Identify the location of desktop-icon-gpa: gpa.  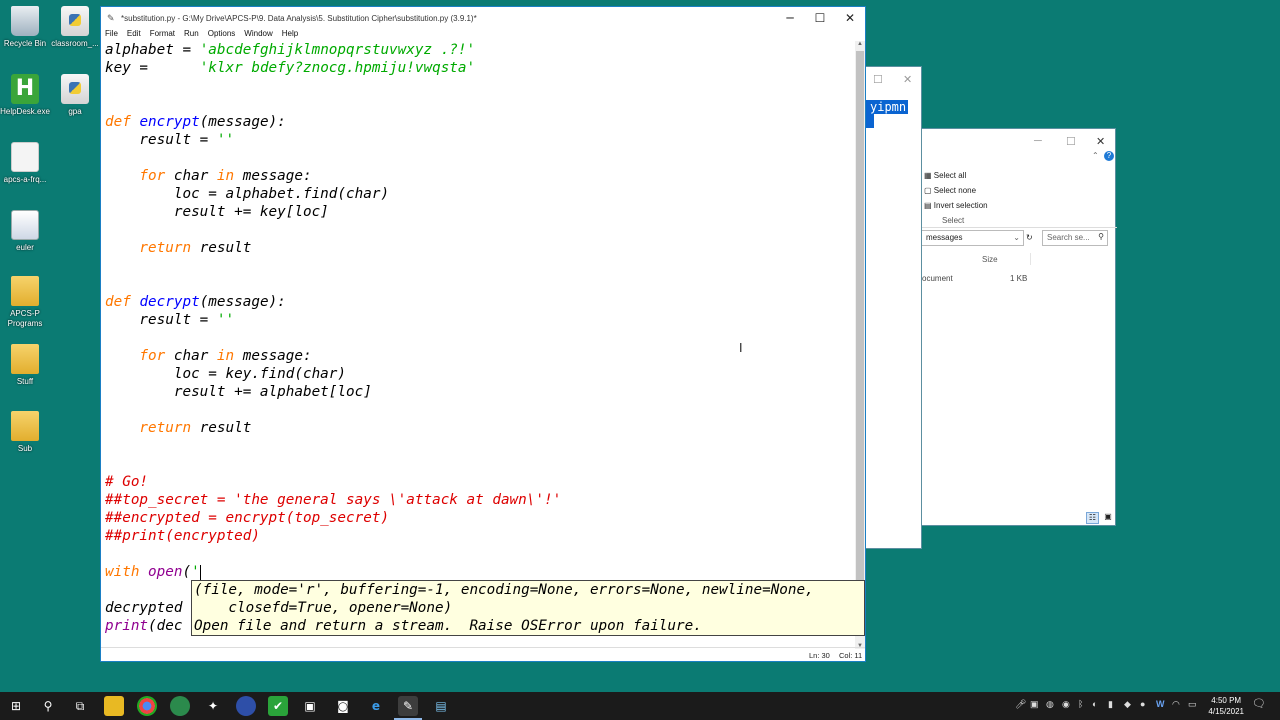
(75, 95).